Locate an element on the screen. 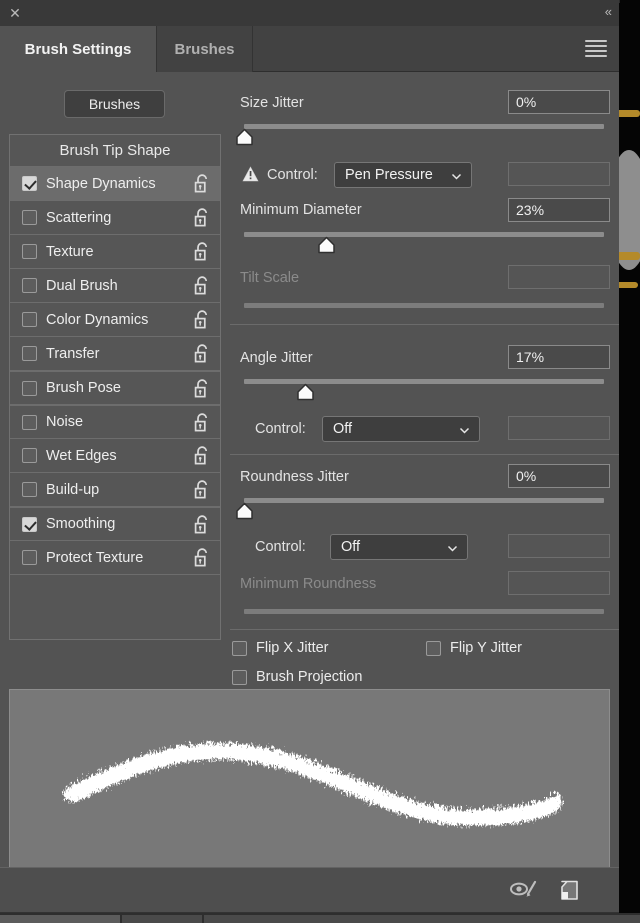  roundness-jitter-slider-track is located at coordinates (424, 500).